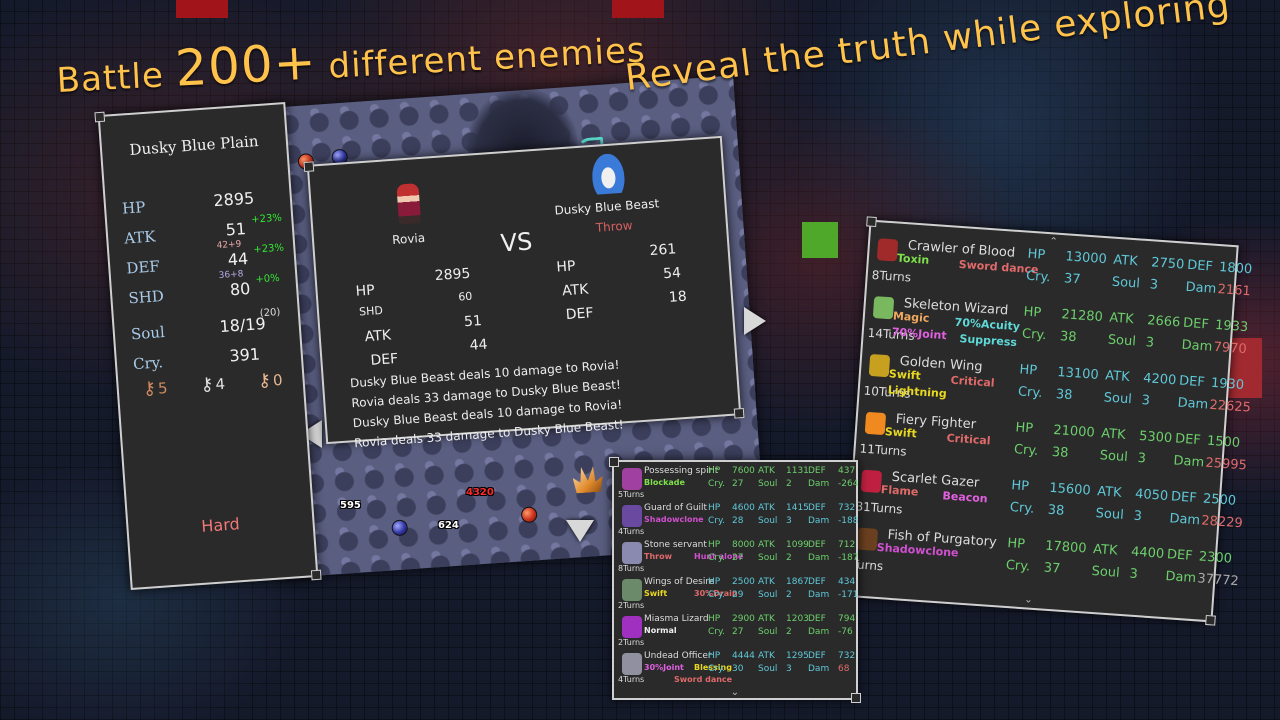  What do you see at coordinates (1070, 489) in the screenshot?
I see `enemy-hp: 15600` at bounding box center [1070, 489].